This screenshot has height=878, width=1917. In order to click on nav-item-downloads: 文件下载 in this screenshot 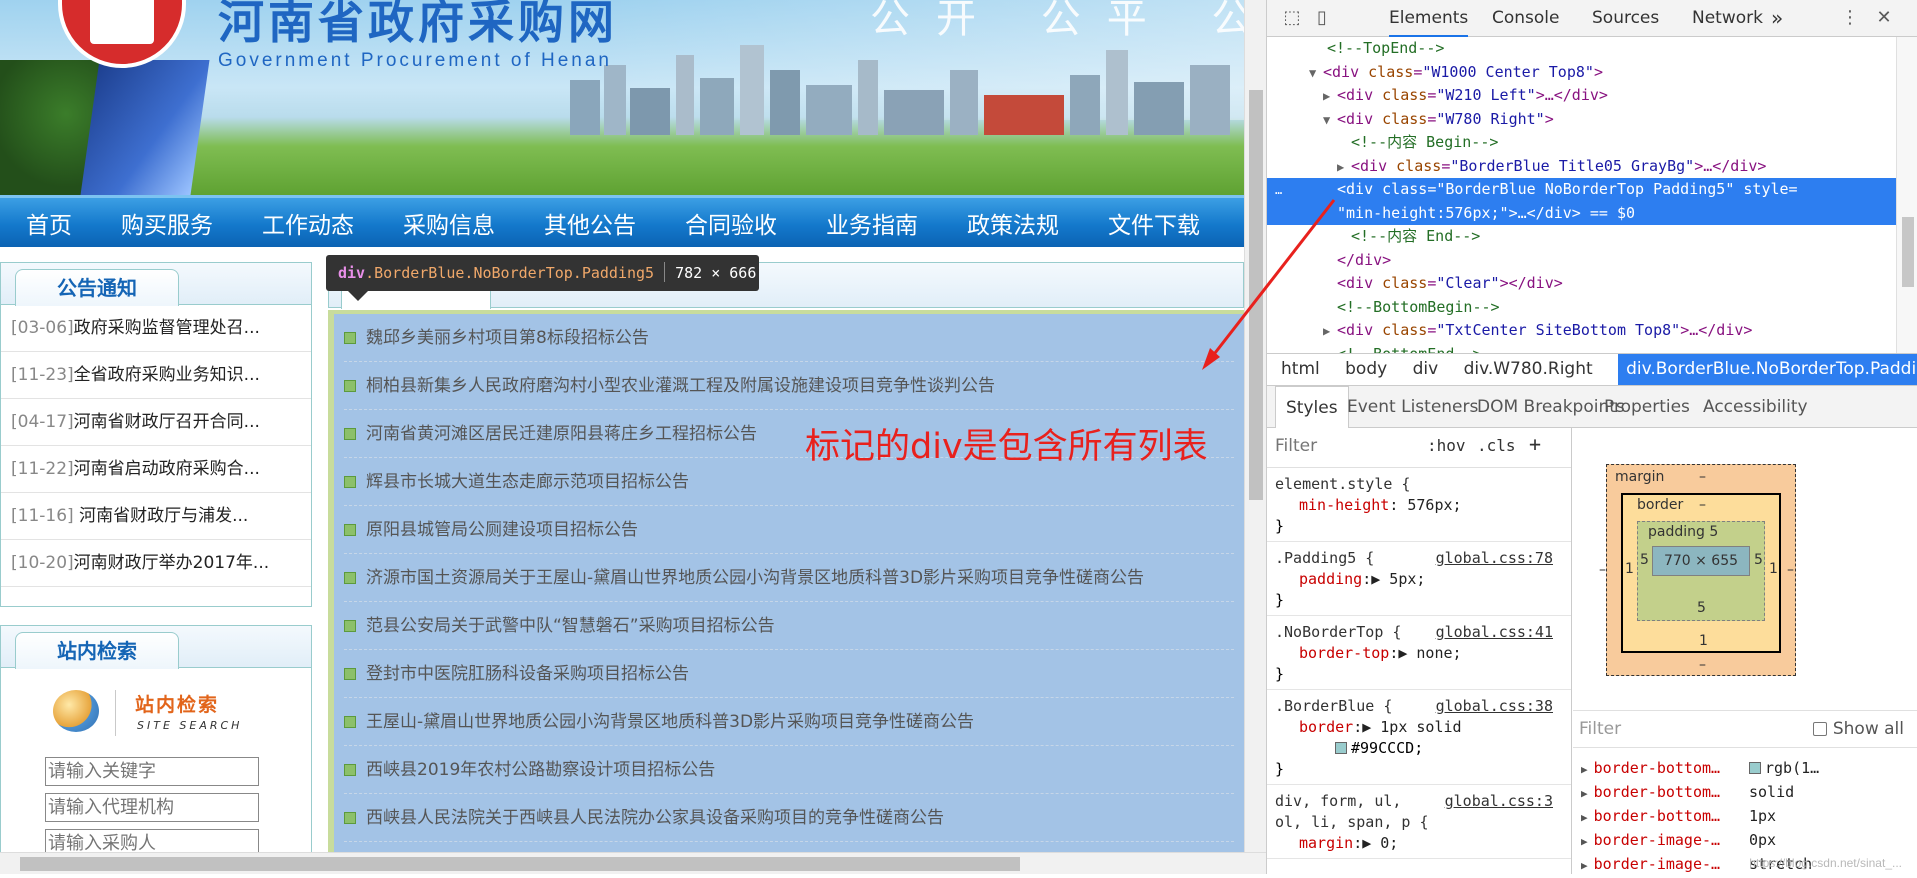, I will do `click(1154, 223)`.